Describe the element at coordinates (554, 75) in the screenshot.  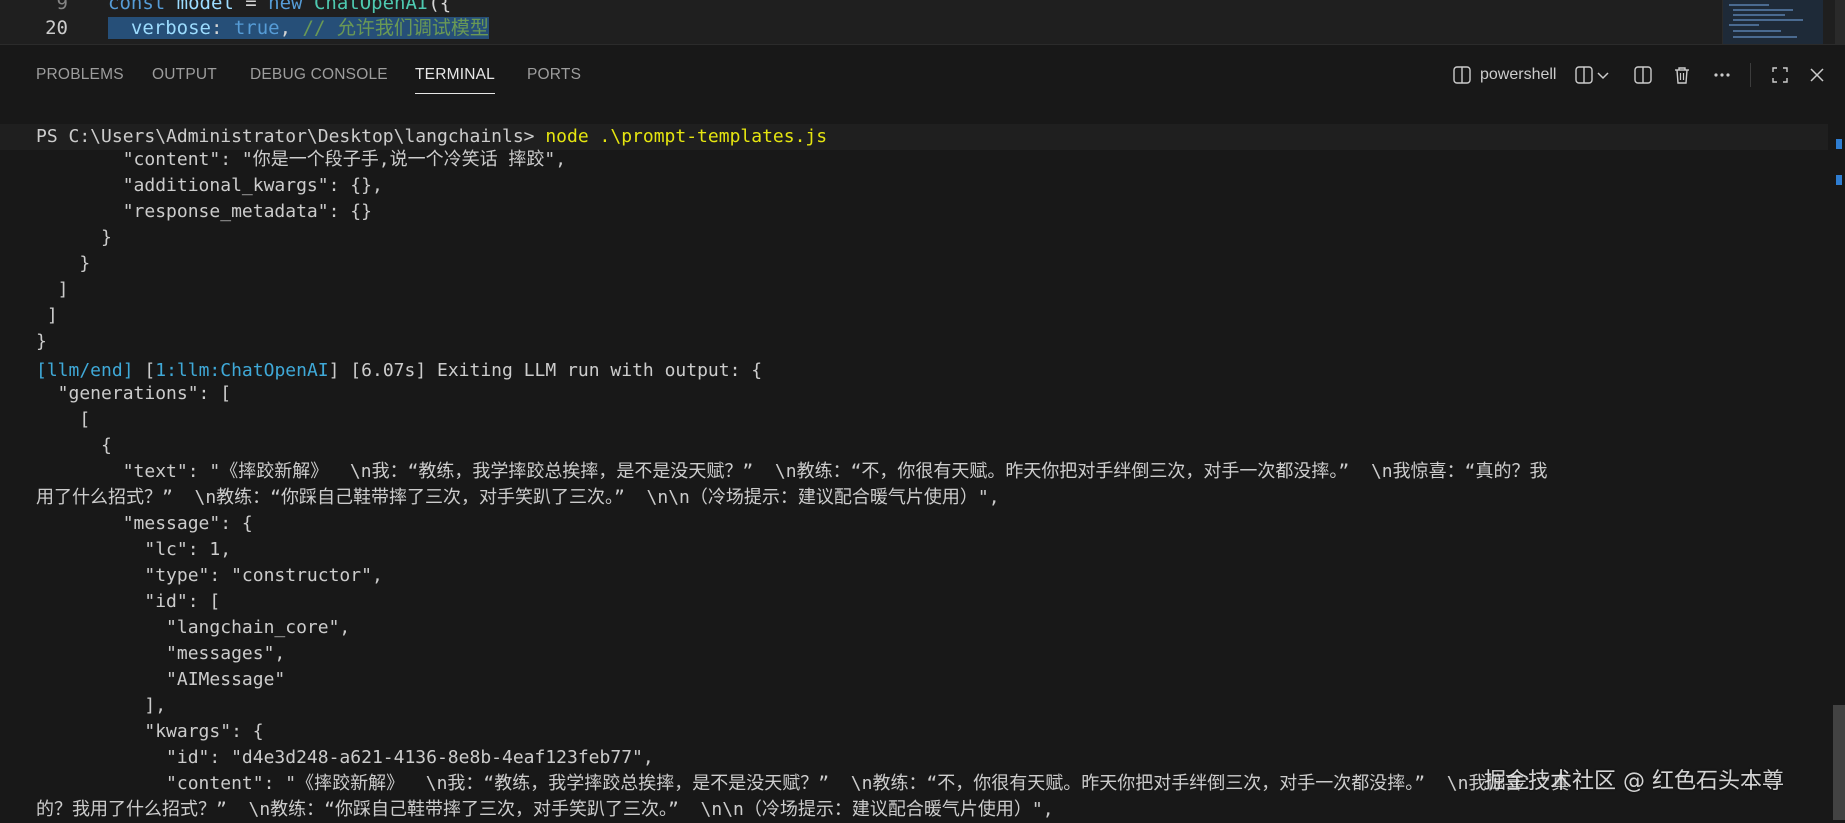
I see `tab-ports: PORTS` at that location.